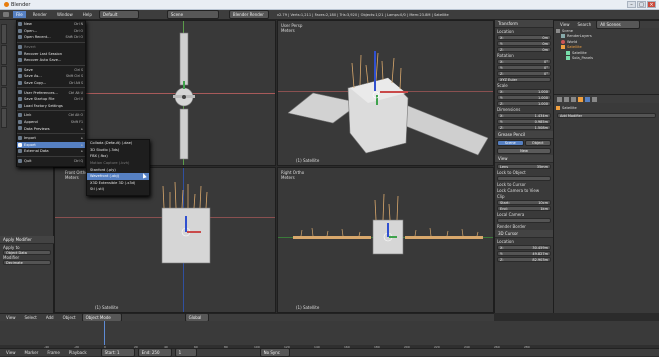 The image size is (659, 357). Describe the element at coordinates (118, 143) in the screenshot. I see `export-menu-item: Collada (Default) (.dae)` at that location.